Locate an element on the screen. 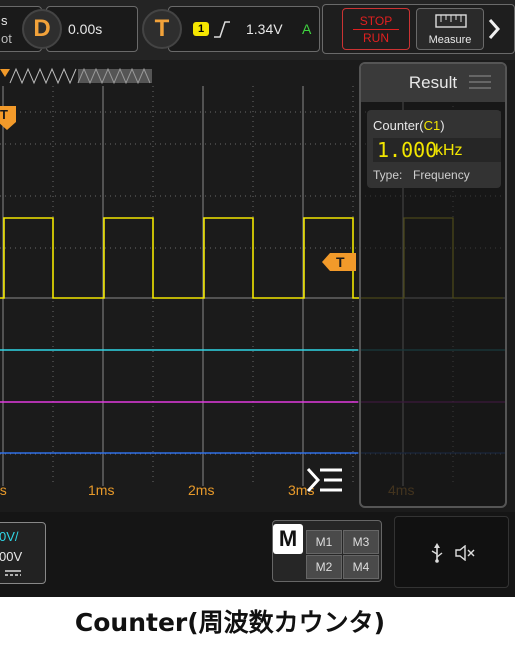 The width and height of the screenshot is (515, 650). counter-result-card: Counter(C1) 1.000 kHz Type: Frequency is located at coordinates (434, 149).